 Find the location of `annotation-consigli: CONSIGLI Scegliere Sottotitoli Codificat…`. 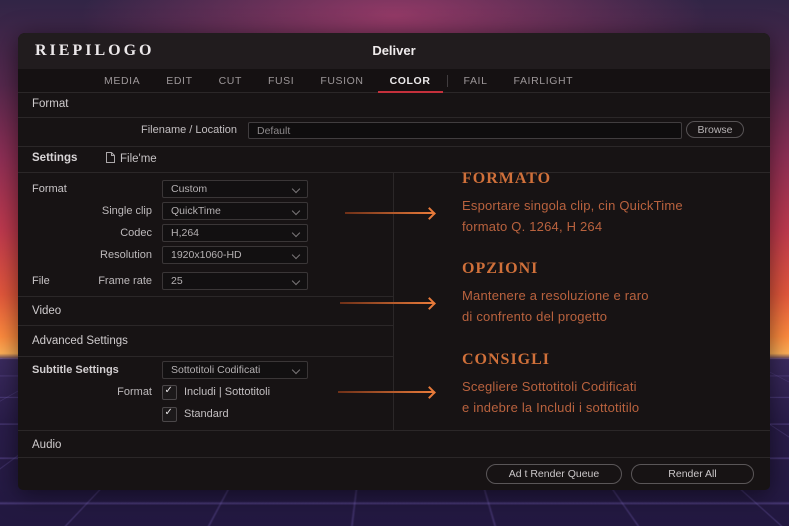

annotation-consigli: CONSIGLI Scegliere Sottotitoli Codificat… is located at coordinates (579, 384).